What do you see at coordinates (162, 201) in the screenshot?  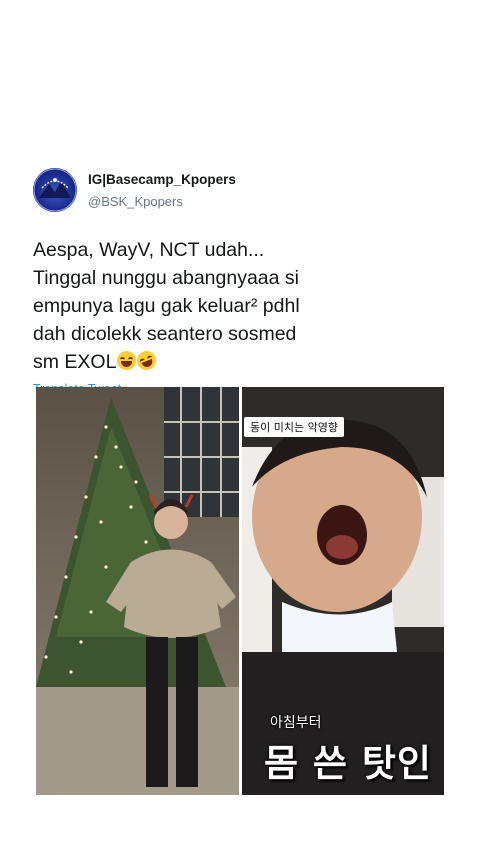 I see `user-handle: @BSK_Kpopers` at bounding box center [162, 201].